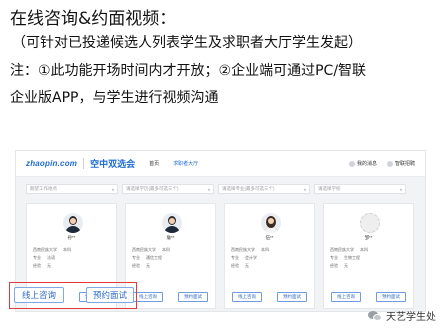 Image resolution: width=444 pixels, height=330 pixels. What do you see at coordinates (329, 188) in the screenshot?
I see `filter-school-placeholder: 请选择学校` at bounding box center [329, 188].